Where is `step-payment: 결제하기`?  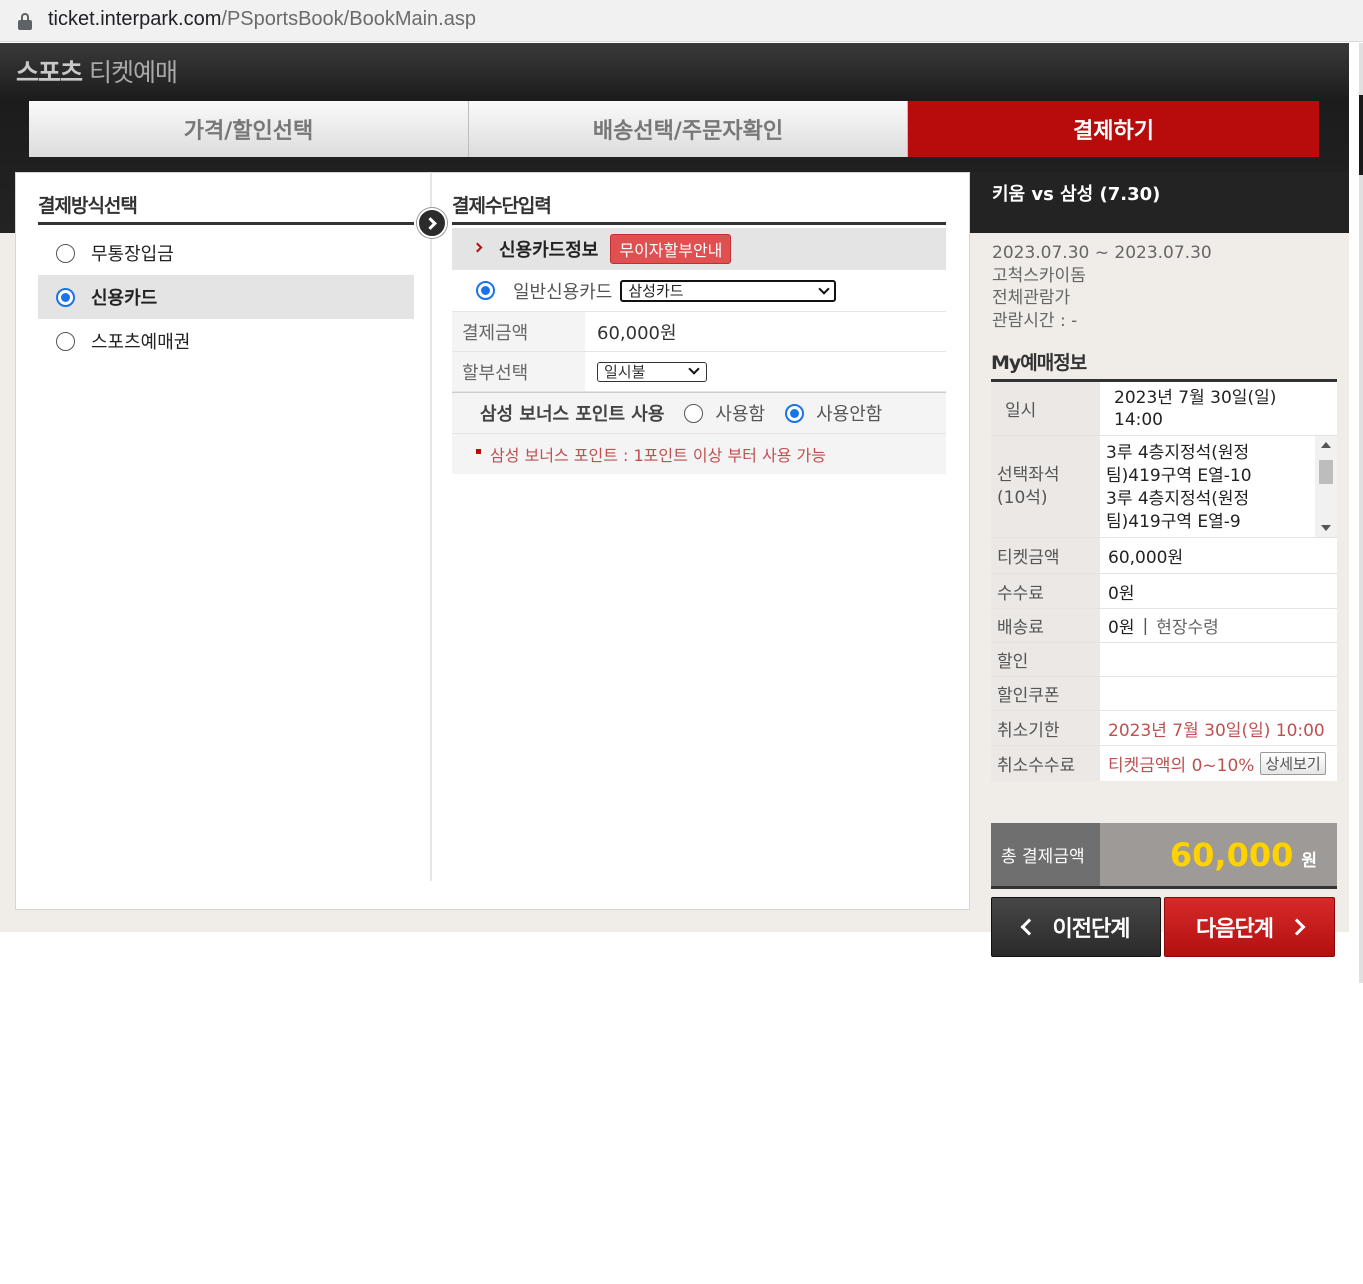 step-payment: 결제하기 is located at coordinates (1113, 129).